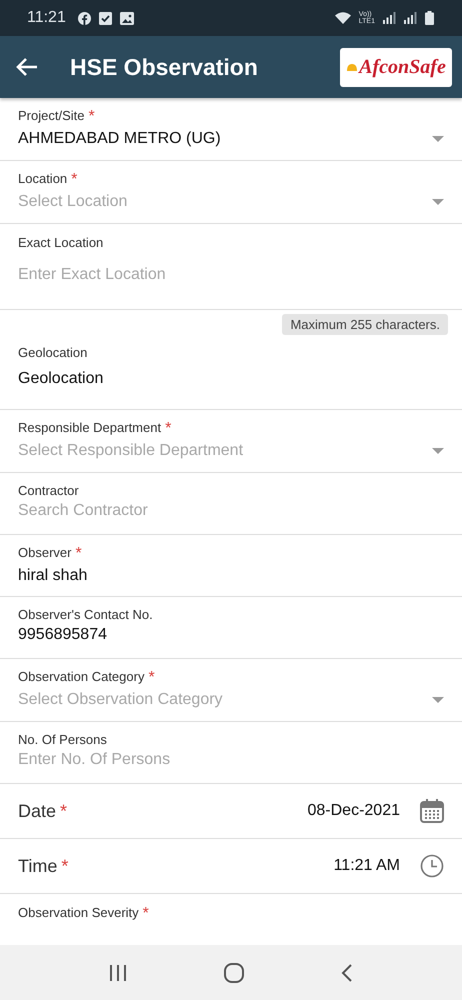 The height and width of the screenshot is (1000, 462). I want to click on field-label: Responsible Department, so click(90, 427).